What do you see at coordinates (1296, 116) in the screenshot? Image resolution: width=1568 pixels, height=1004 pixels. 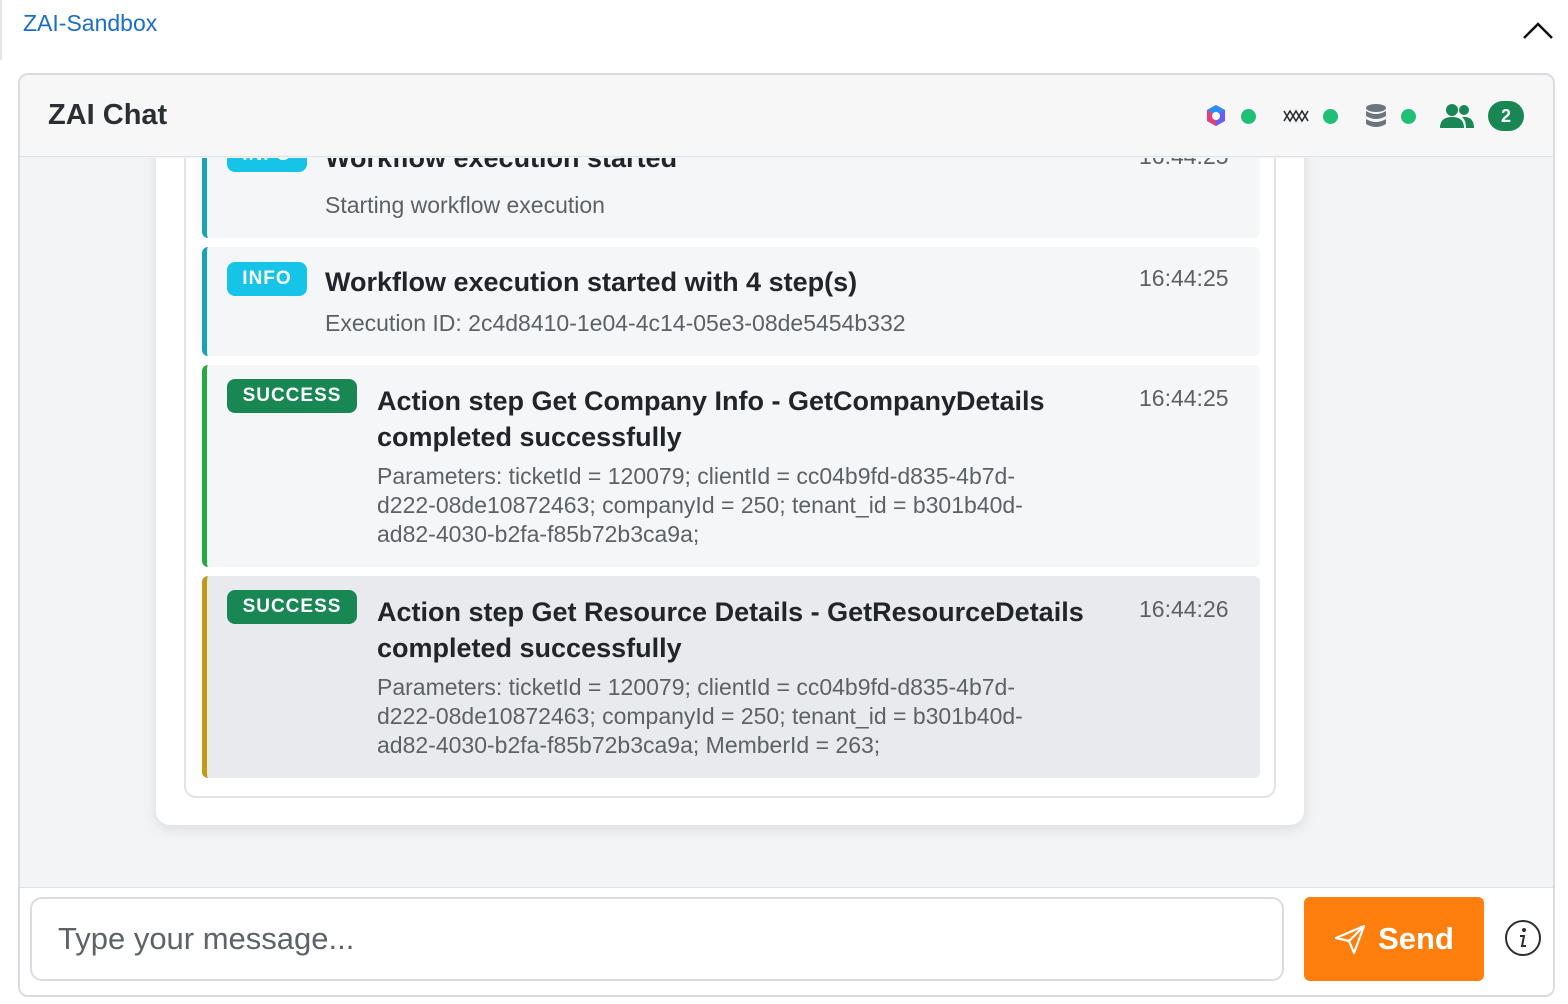 I see `network-icon` at bounding box center [1296, 116].